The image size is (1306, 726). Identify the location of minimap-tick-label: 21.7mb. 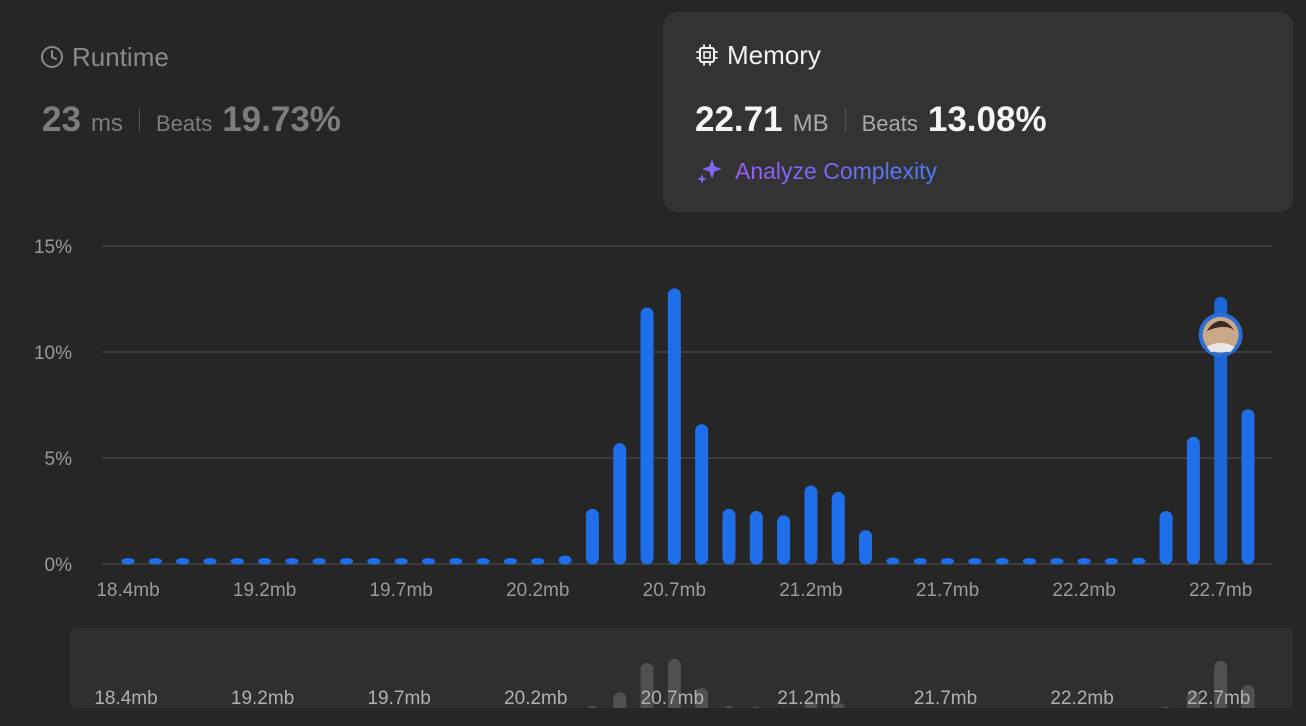
(945, 698).